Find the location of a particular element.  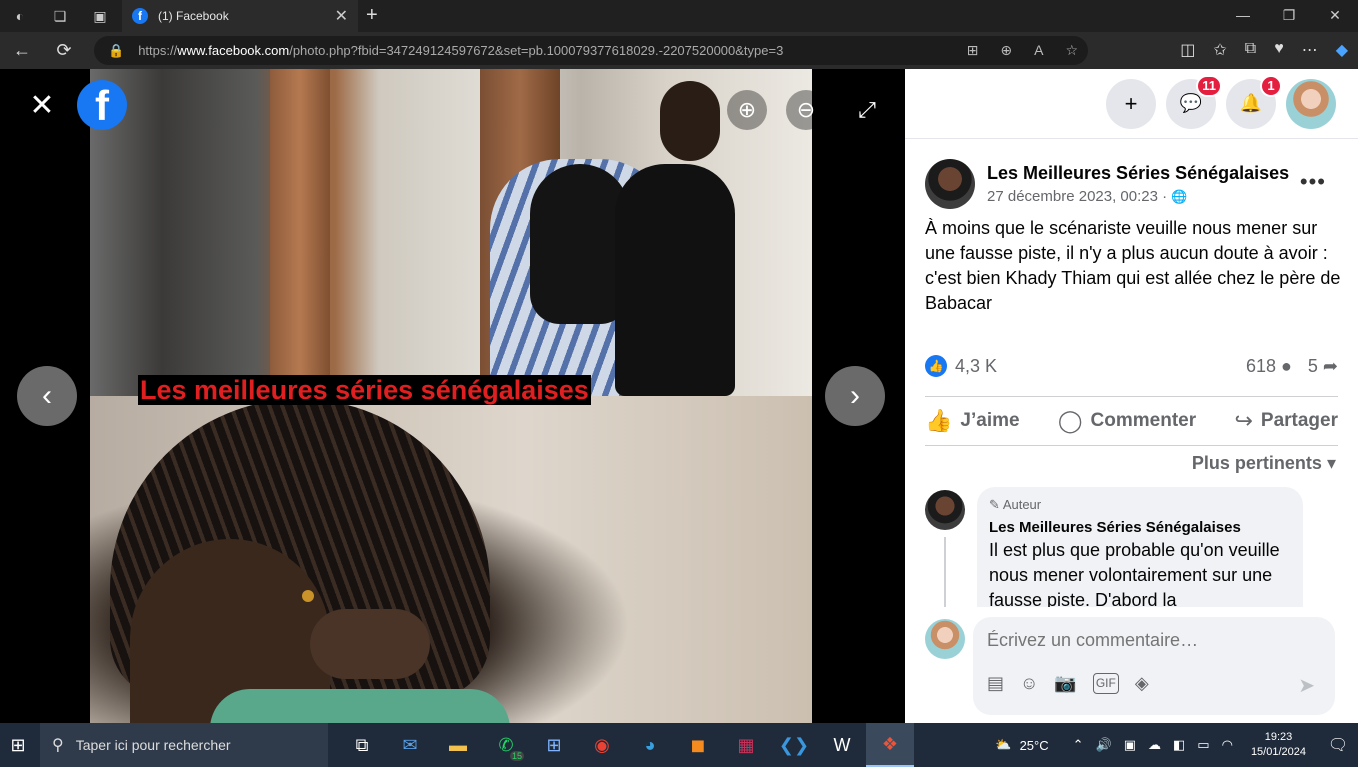

system-tray: ⛅ 25°C ⌃ 🔊 ▣ ☁ ◧ ▭ ◠ 19:23 15/01/2024 🗨 is located at coordinates (1176, 745).